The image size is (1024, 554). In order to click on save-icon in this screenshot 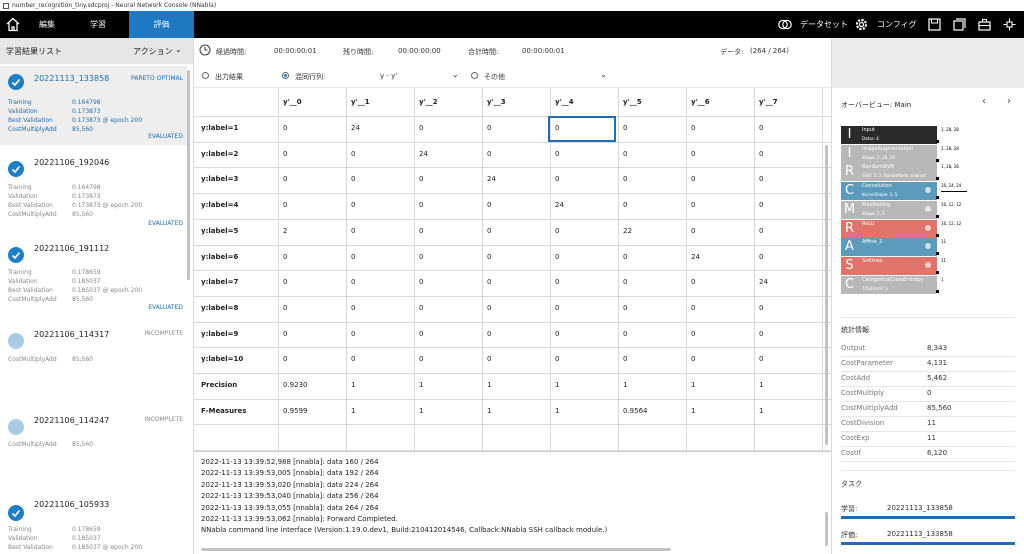, I will do `click(934, 24)`.